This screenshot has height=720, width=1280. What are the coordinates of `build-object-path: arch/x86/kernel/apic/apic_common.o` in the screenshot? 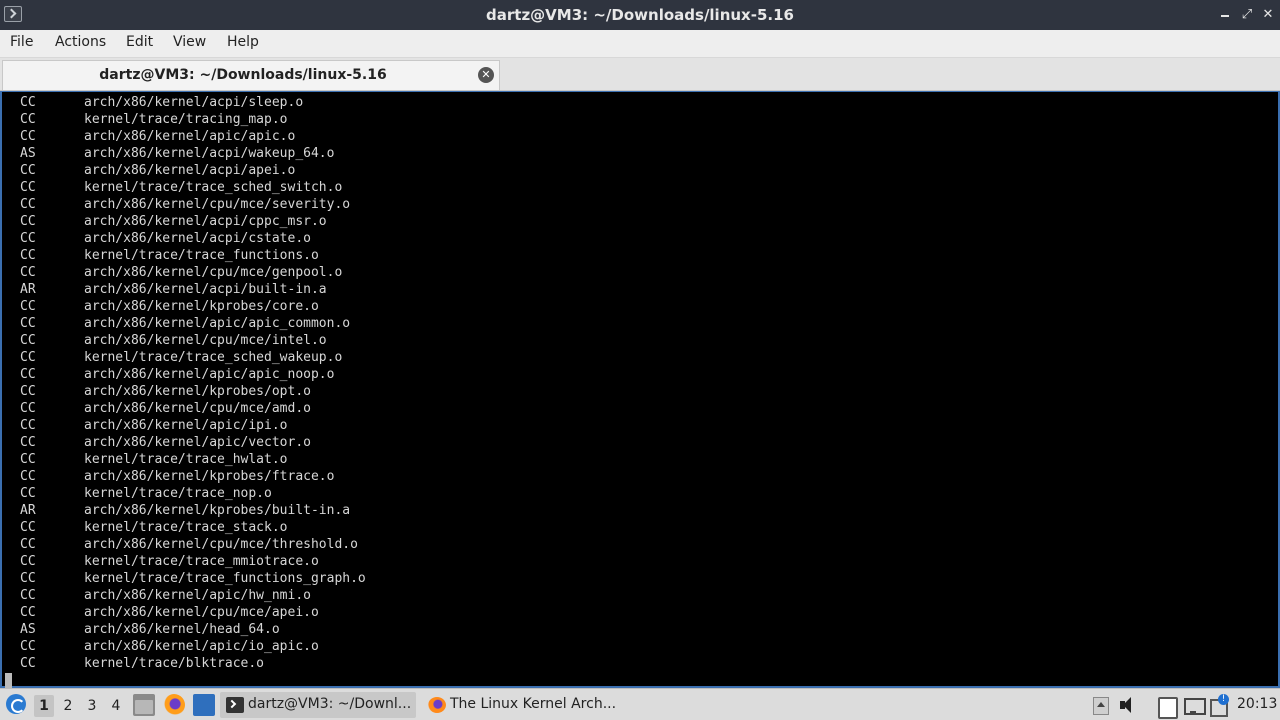 It's located at (217, 323).